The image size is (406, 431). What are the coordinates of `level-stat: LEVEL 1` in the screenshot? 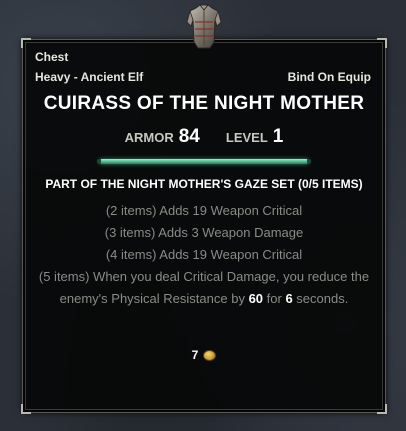 It's located at (254, 137).